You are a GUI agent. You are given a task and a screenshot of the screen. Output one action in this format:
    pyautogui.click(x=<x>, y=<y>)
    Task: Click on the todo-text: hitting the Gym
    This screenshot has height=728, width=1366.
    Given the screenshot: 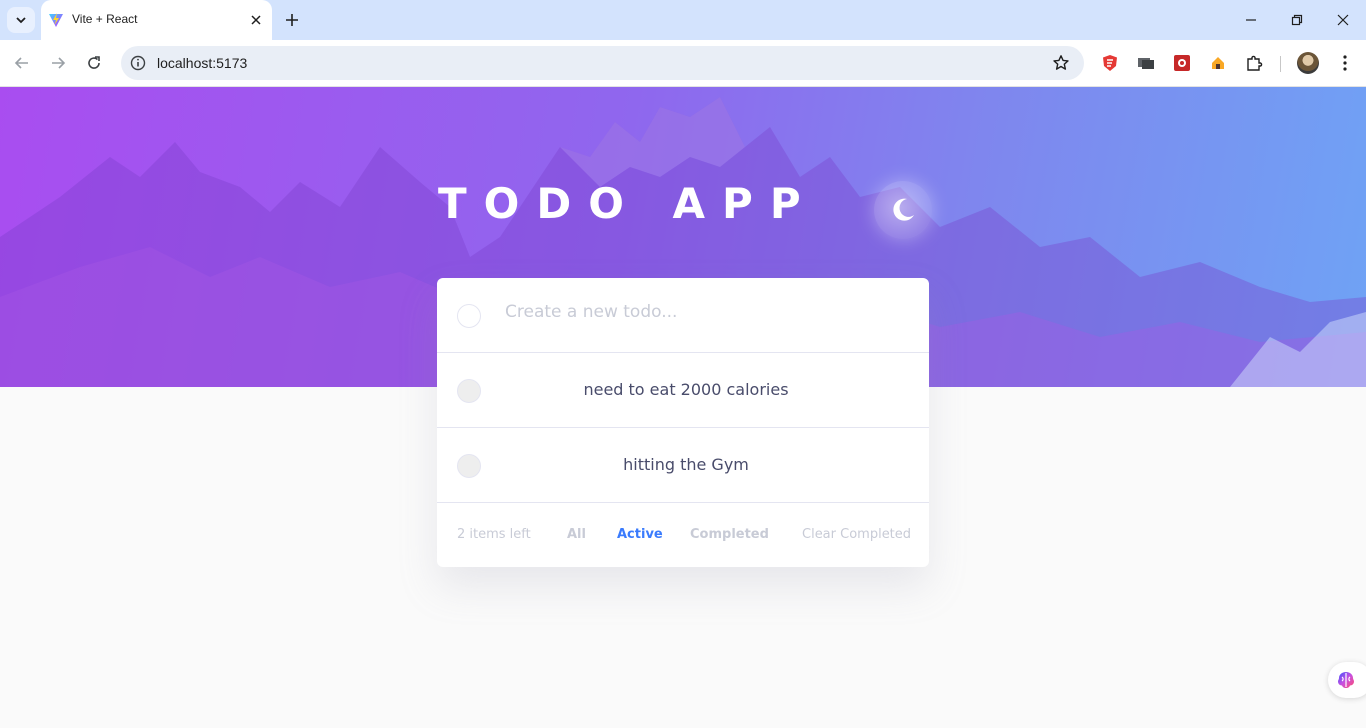 What is the action you would take?
    pyautogui.click(x=683, y=464)
    